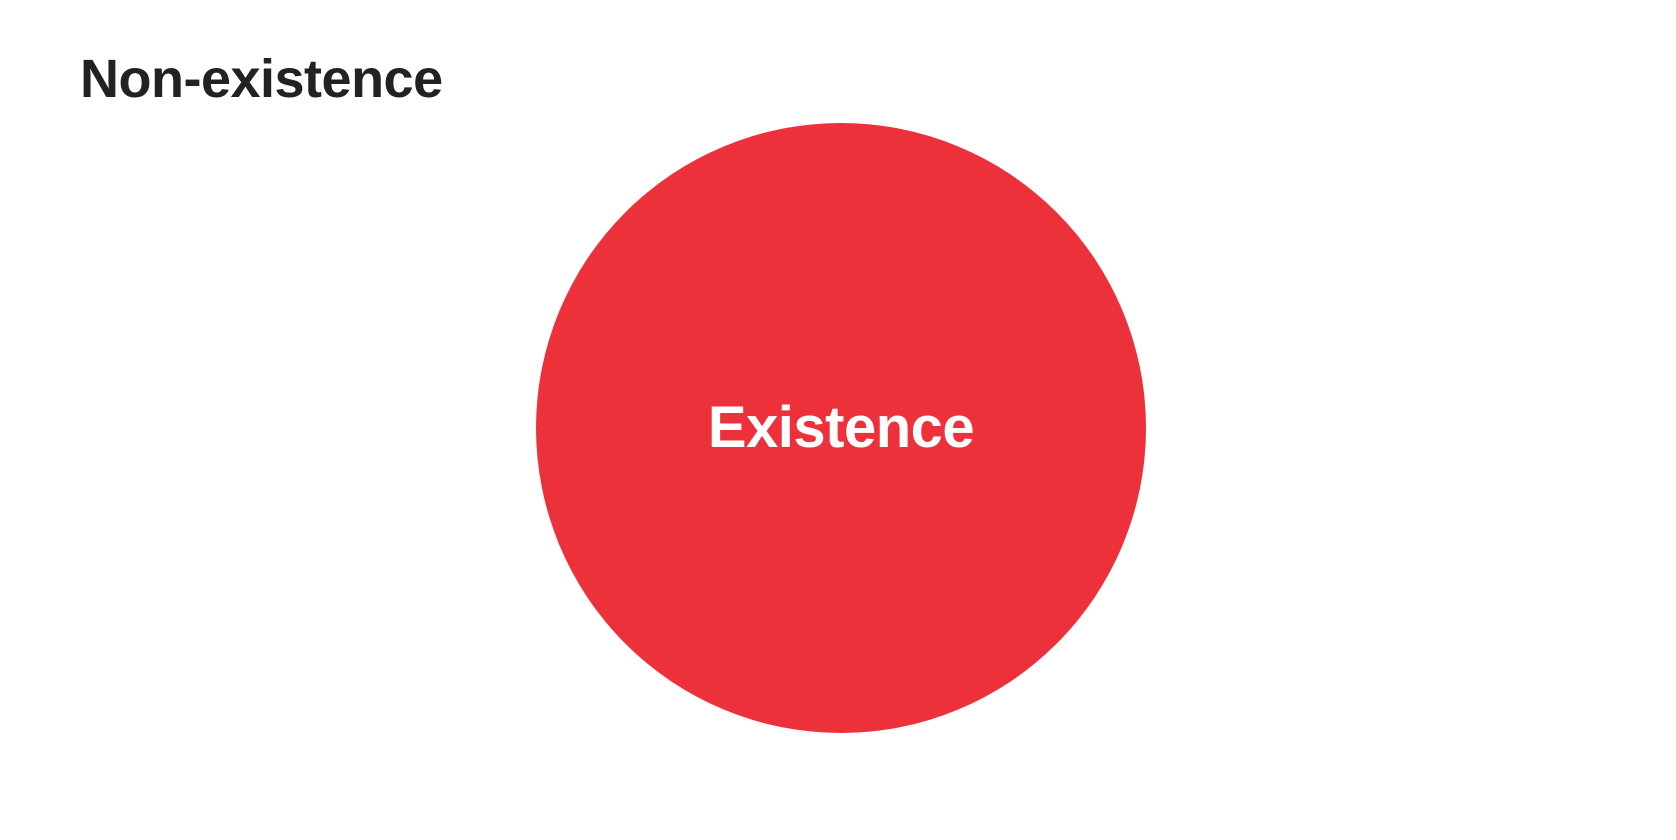  Describe the element at coordinates (261, 79) in the screenshot. I see `non-existence-label: Non-existence` at that location.